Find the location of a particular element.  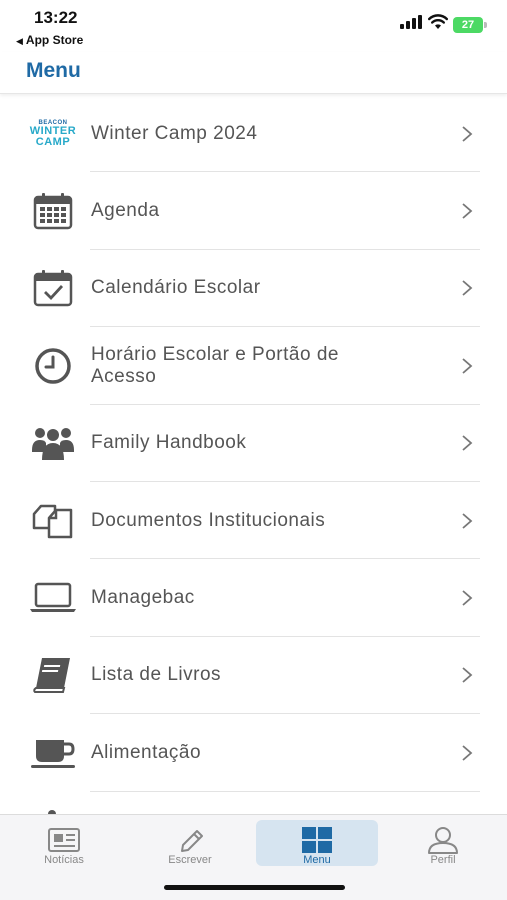

navigation-header: Menu is located at coordinates (253, 73).